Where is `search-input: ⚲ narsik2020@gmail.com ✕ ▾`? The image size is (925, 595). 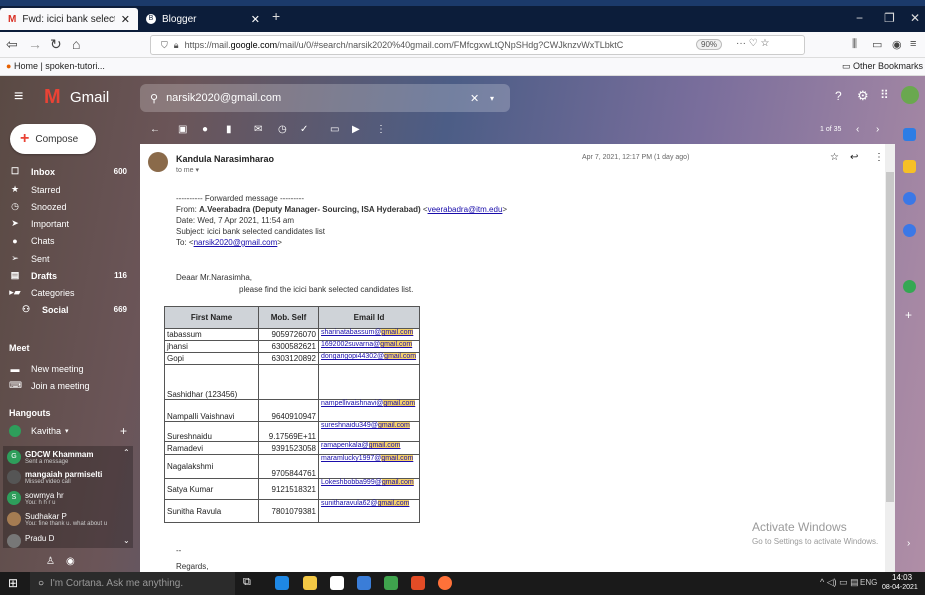
search-input: ⚲ narsik2020@gmail.com ✕ ▾ is located at coordinates (325, 98).